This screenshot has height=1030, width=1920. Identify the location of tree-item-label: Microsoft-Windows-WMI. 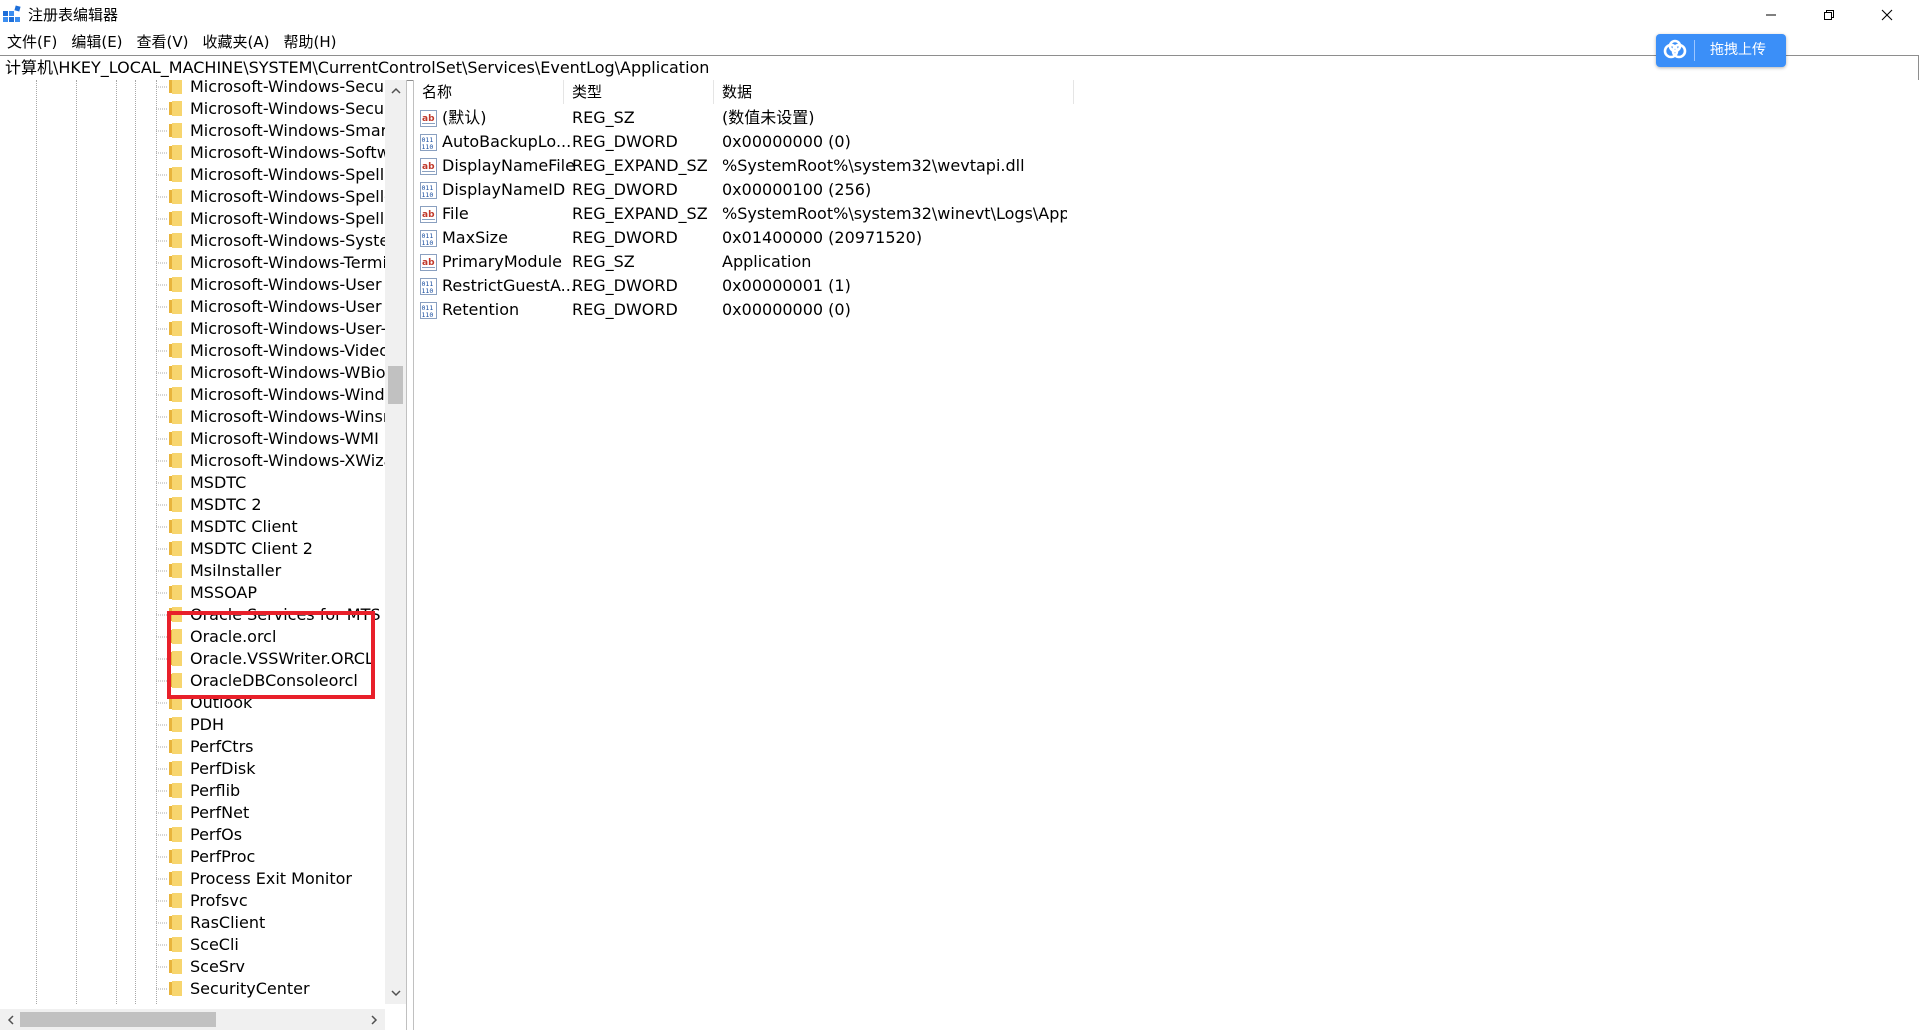
(284, 438).